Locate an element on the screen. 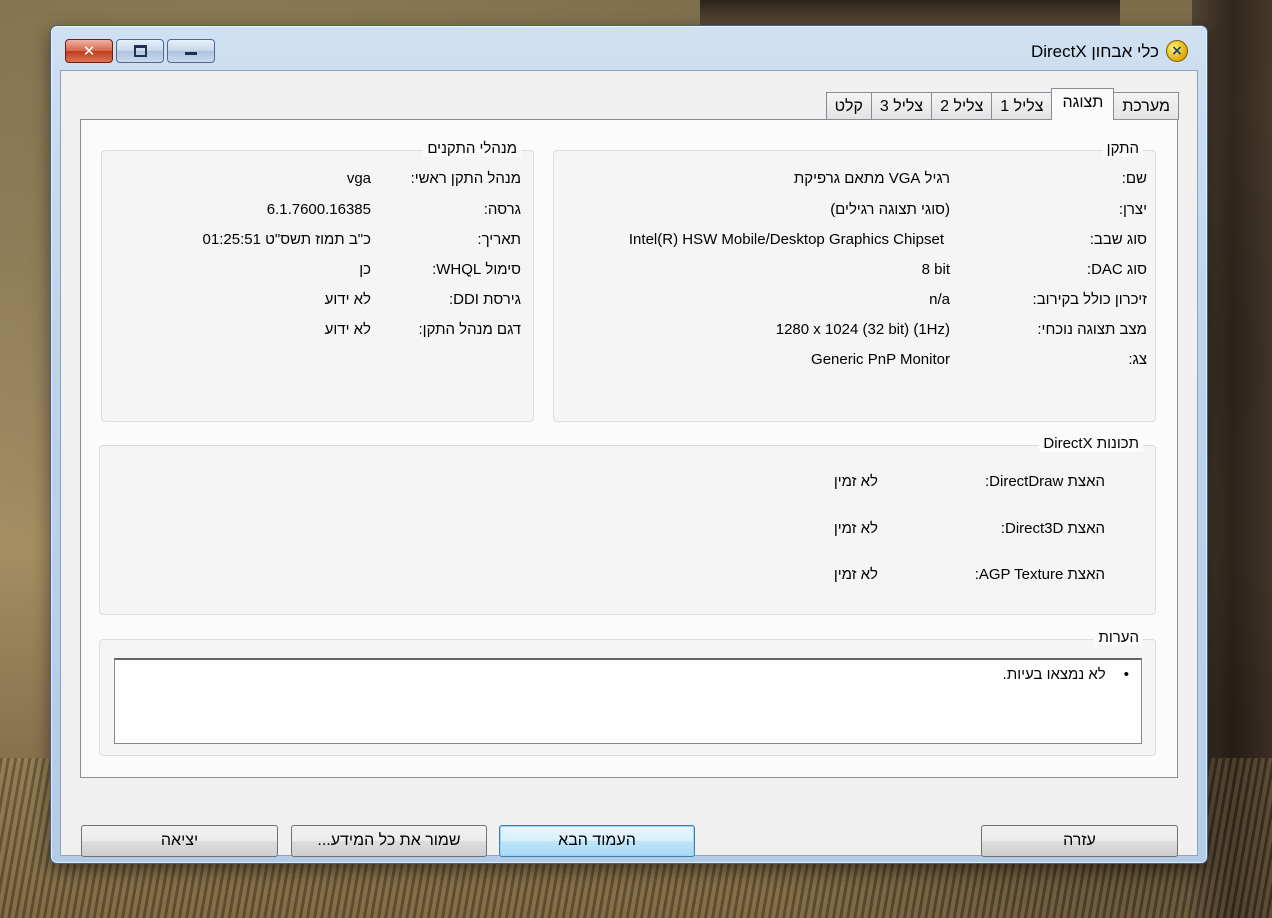  date-label: תאריך: is located at coordinates (499, 239).